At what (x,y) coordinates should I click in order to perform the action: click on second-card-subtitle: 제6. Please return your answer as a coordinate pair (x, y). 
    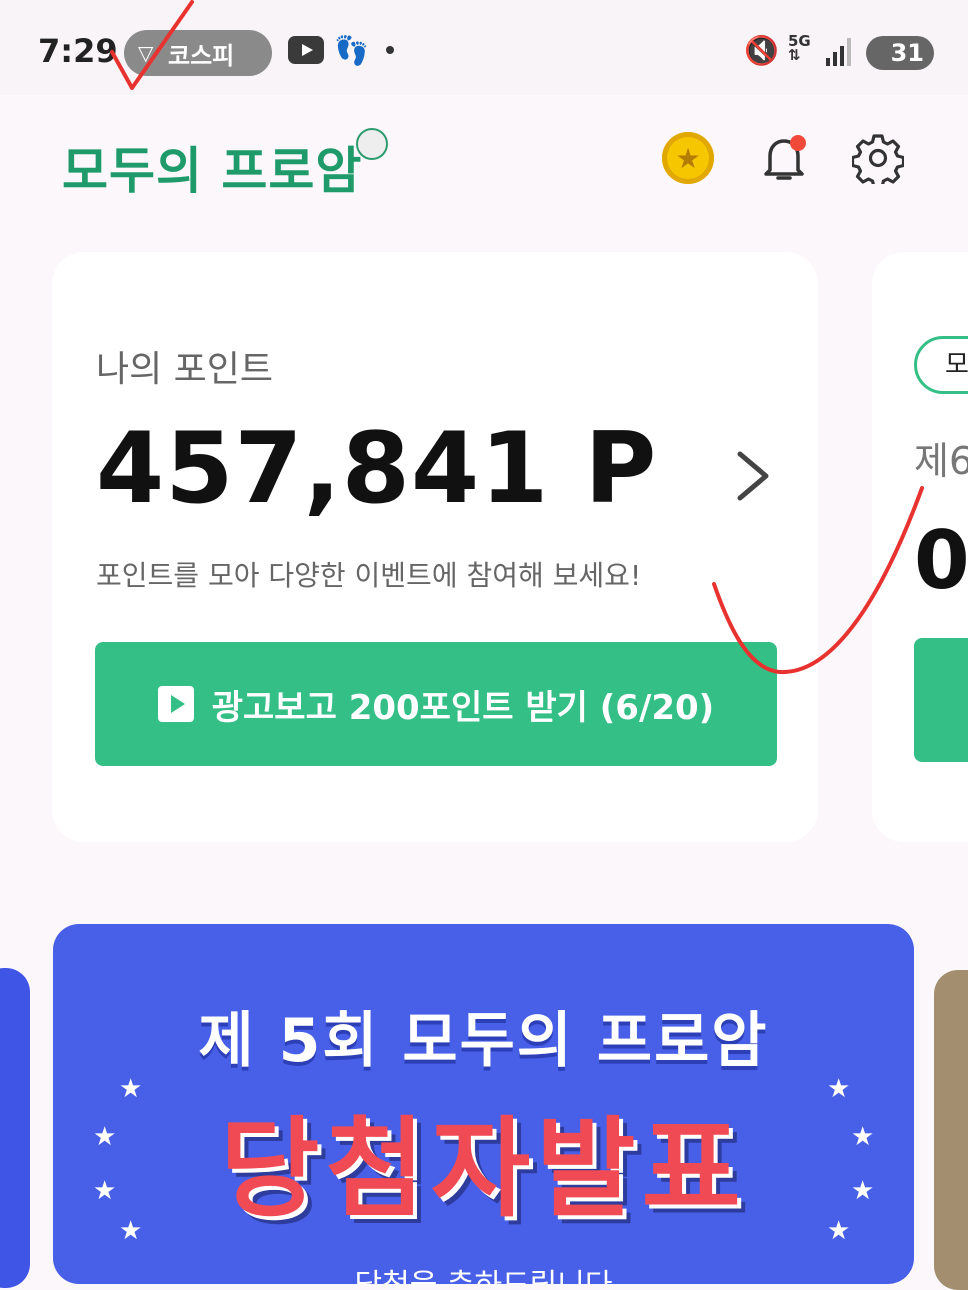
    Looking at the image, I should click on (941, 461).